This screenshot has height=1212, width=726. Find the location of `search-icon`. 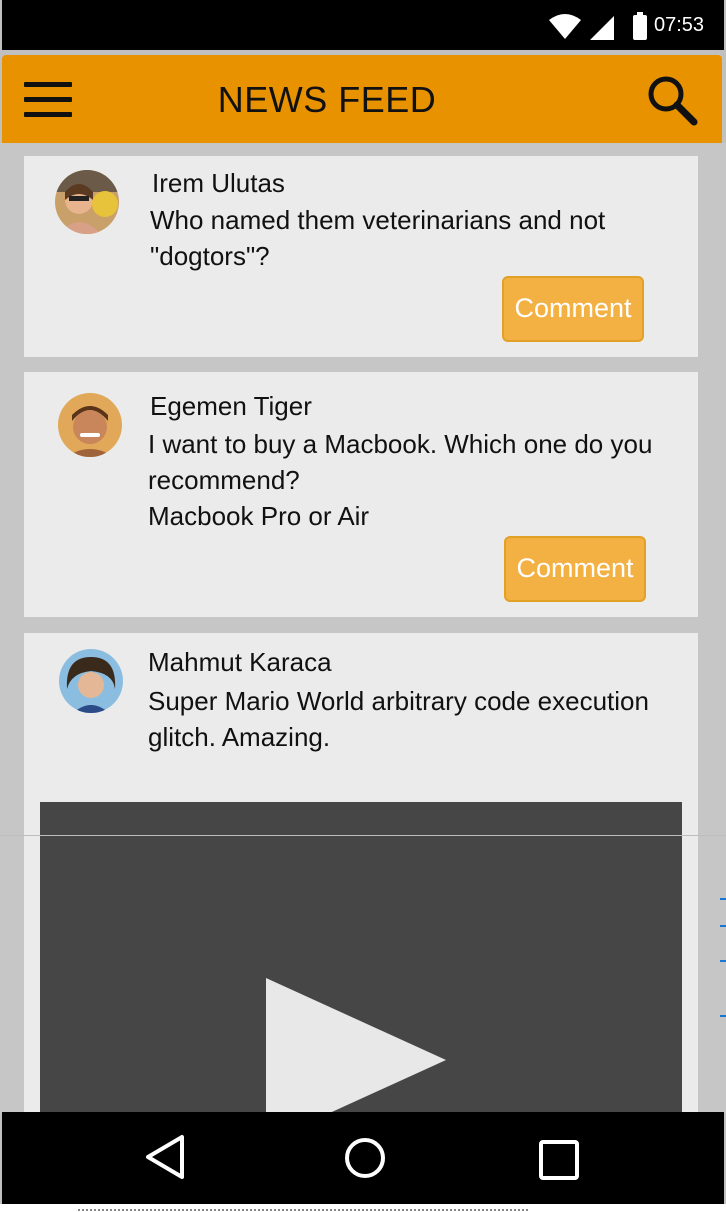

search-icon is located at coordinates (672, 100).